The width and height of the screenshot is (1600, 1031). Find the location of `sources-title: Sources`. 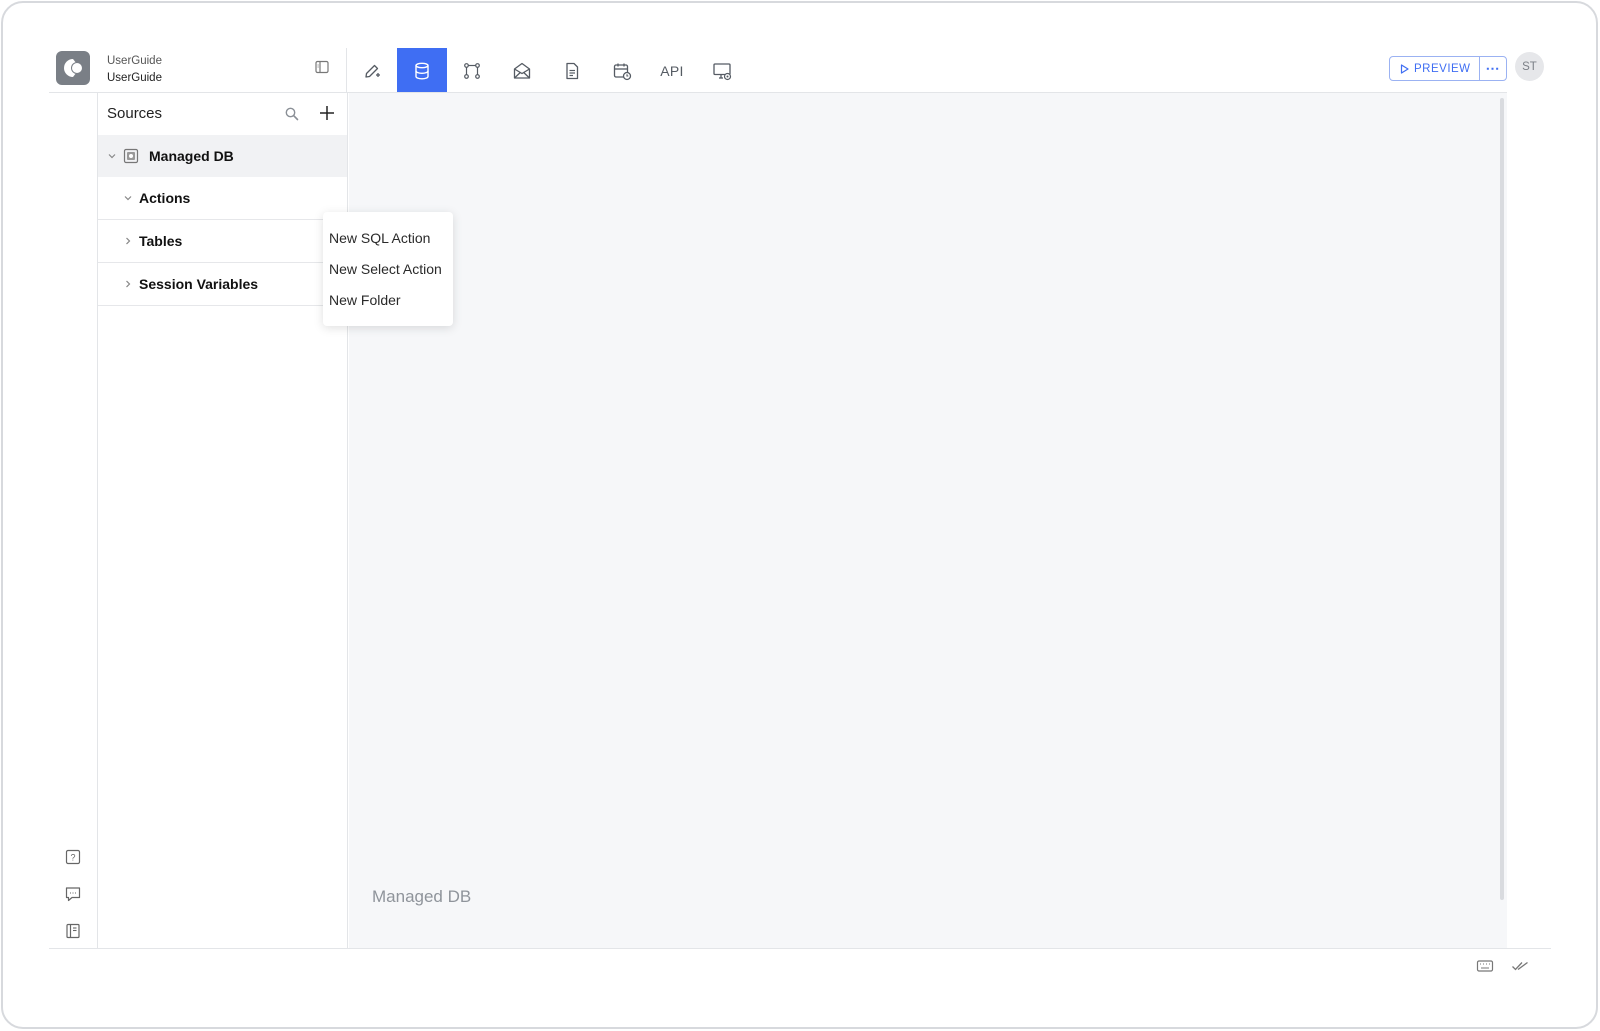

sources-title: Sources is located at coordinates (135, 113).